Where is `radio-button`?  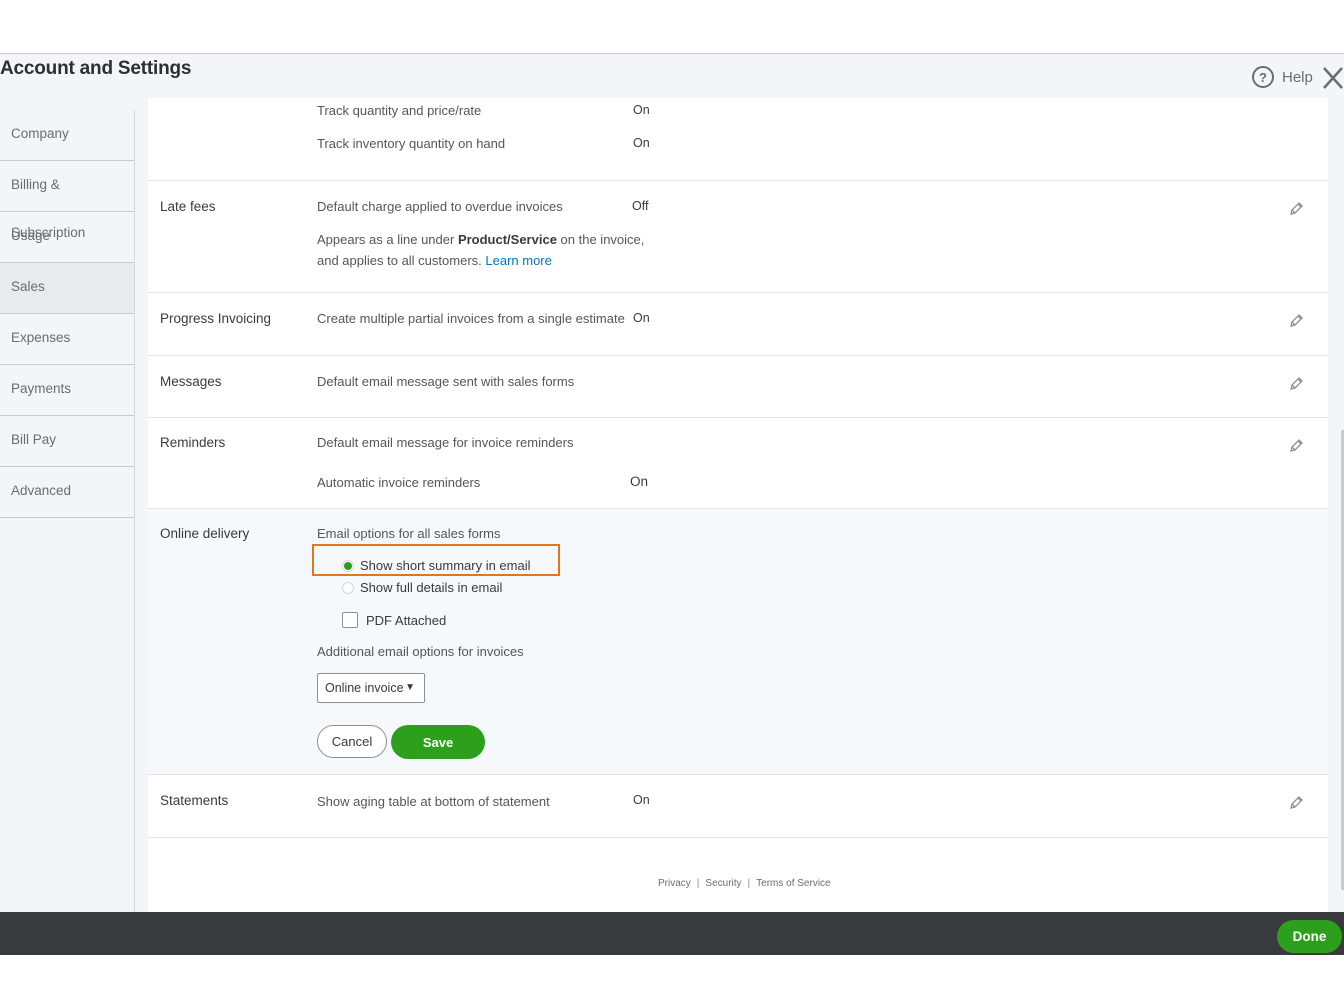 radio-button is located at coordinates (348, 587).